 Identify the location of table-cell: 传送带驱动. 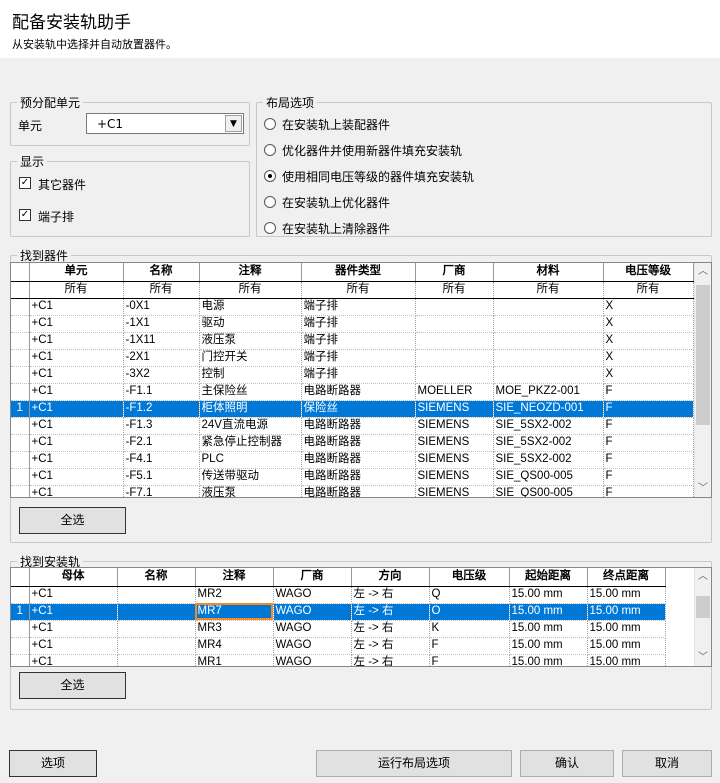
(250, 477).